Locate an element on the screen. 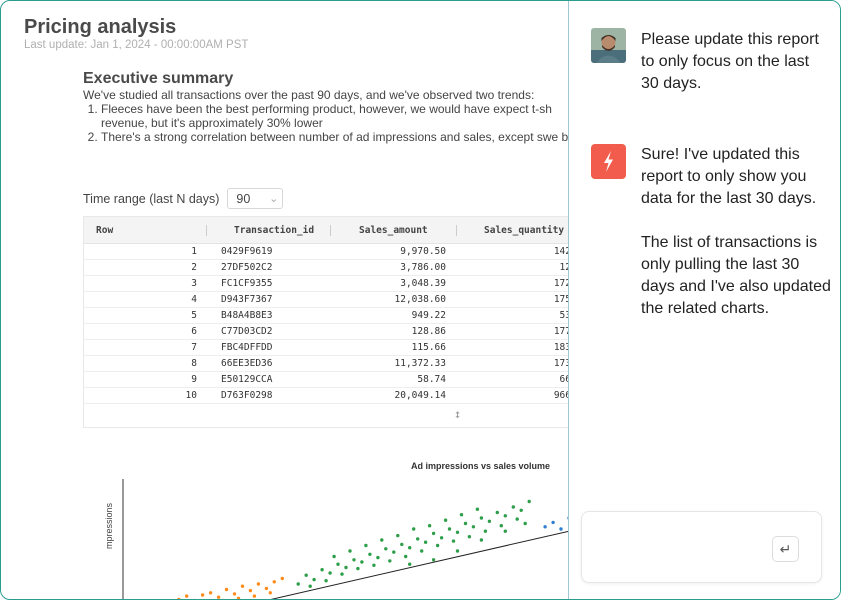  column-header-sales-amount: Sales_amount is located at coordinates (393, 230).